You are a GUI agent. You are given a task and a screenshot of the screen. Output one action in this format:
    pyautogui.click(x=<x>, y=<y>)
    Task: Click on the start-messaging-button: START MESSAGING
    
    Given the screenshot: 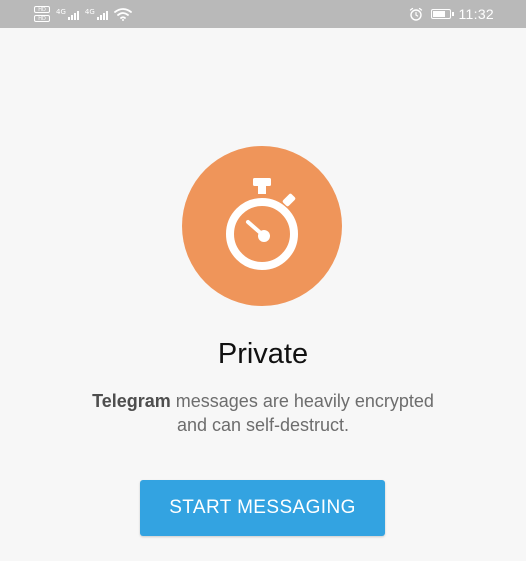 What is the action you would take?
    pyautogui.click(x=262, y=508)
    